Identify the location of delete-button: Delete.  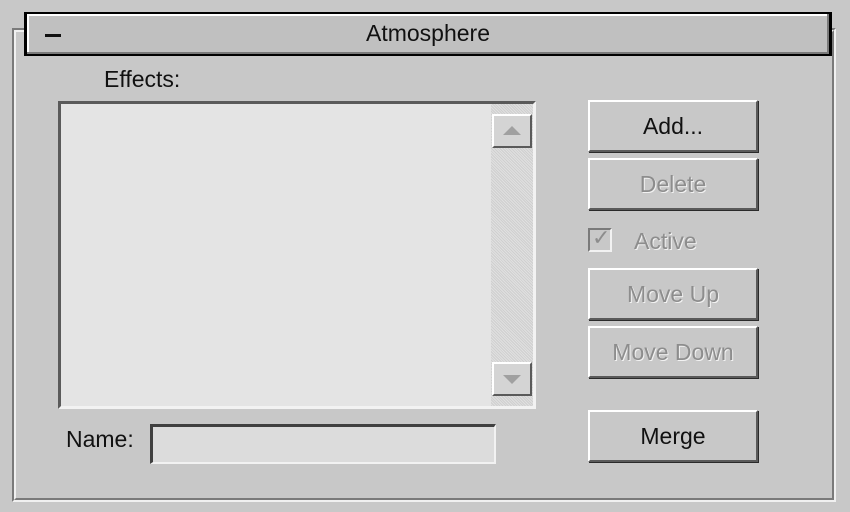
(673, 184).